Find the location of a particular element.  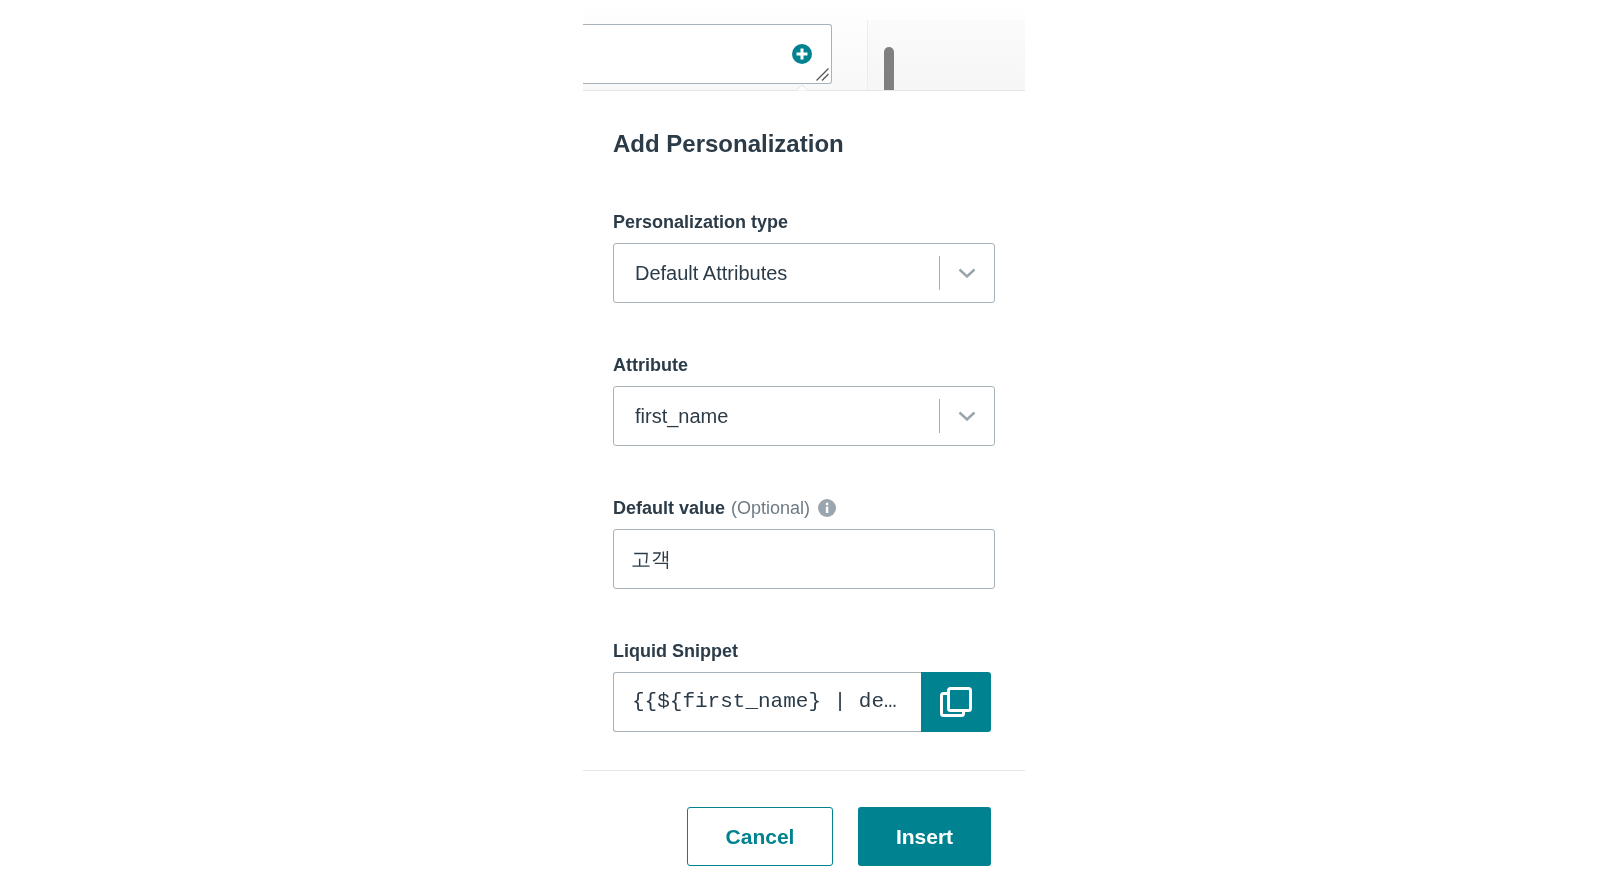

textarea-field is located at coordinates (707, 54).